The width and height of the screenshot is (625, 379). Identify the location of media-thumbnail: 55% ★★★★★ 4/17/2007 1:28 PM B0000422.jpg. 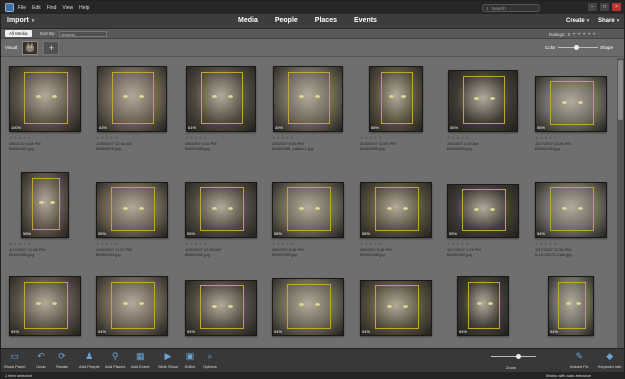
(490, 220).